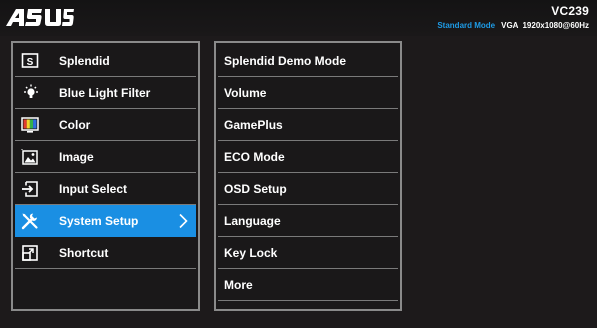  Describe the element at coordinates (84, 61) in the screenshot. I see `menu-item-label: Splendid` at that location.